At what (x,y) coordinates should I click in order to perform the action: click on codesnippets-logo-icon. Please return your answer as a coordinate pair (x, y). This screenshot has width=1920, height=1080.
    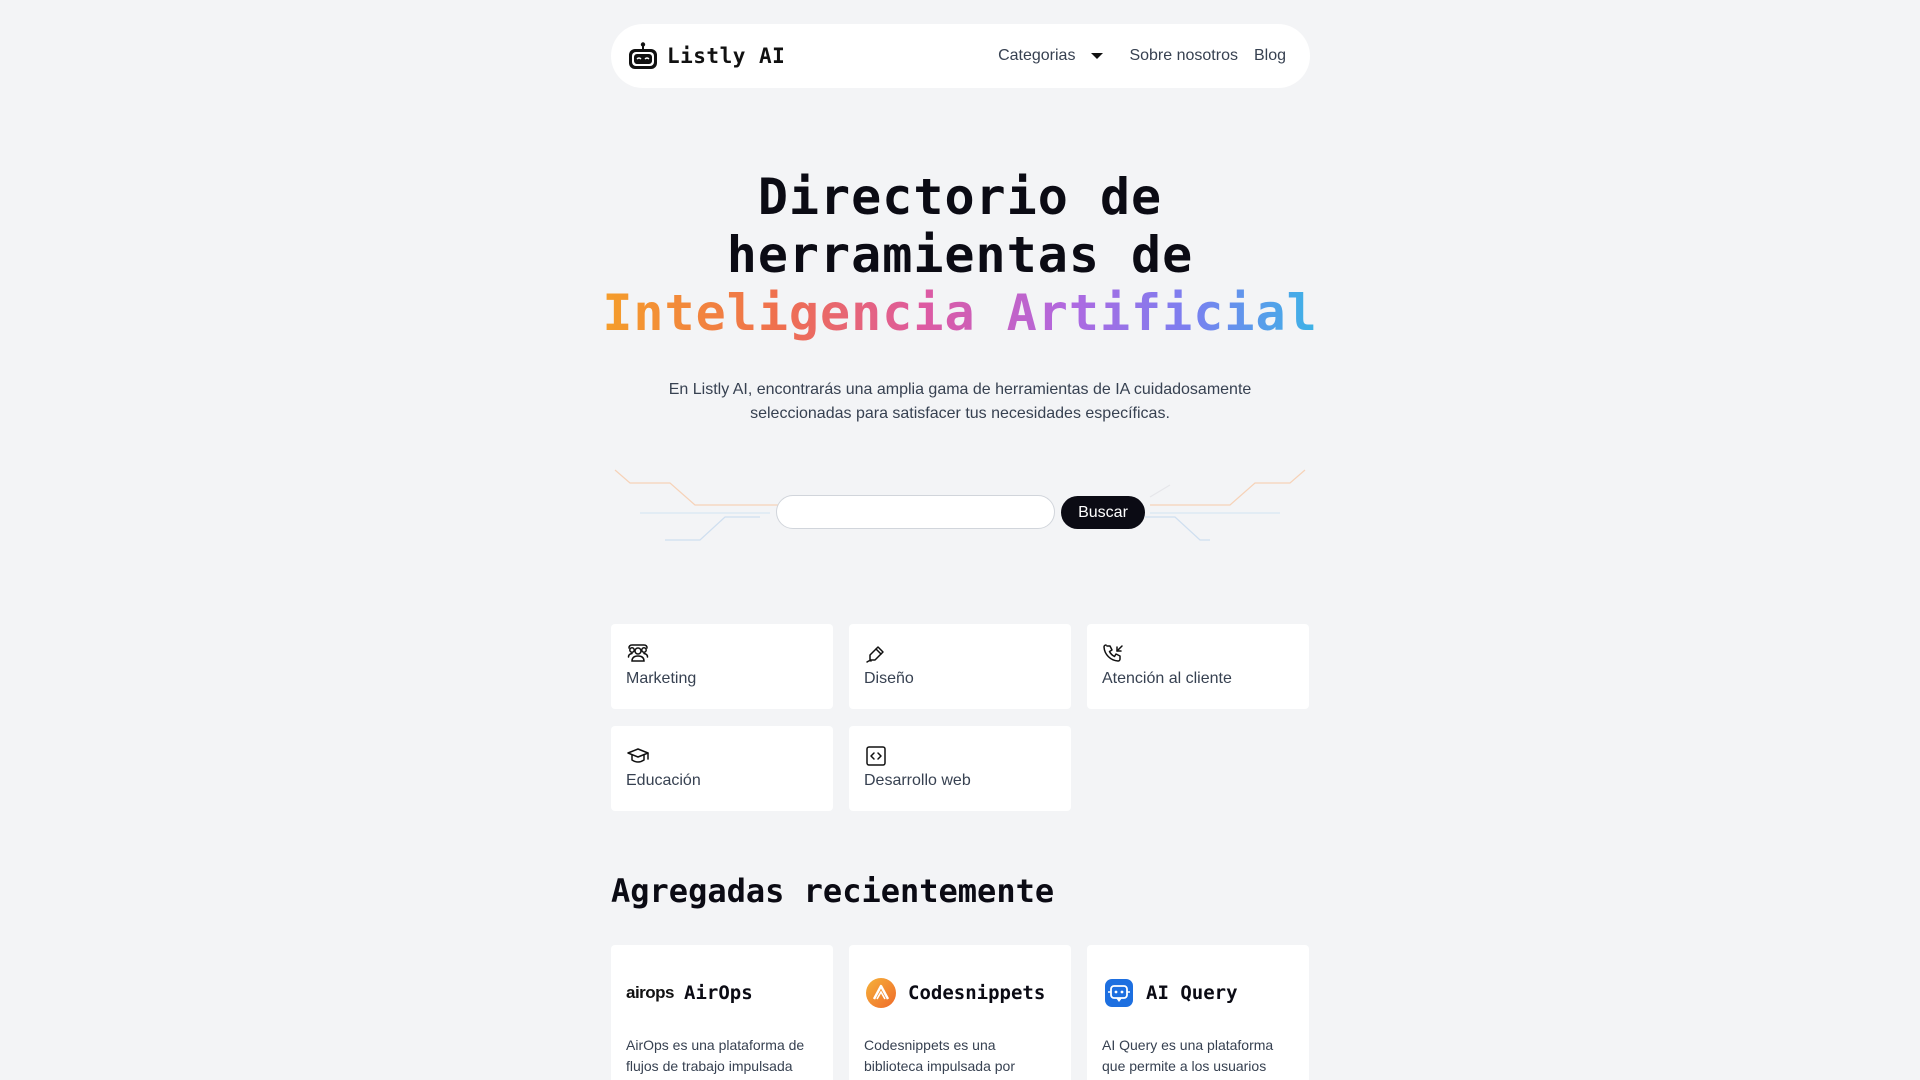
    Looking at the image, I should click on (881, 993).